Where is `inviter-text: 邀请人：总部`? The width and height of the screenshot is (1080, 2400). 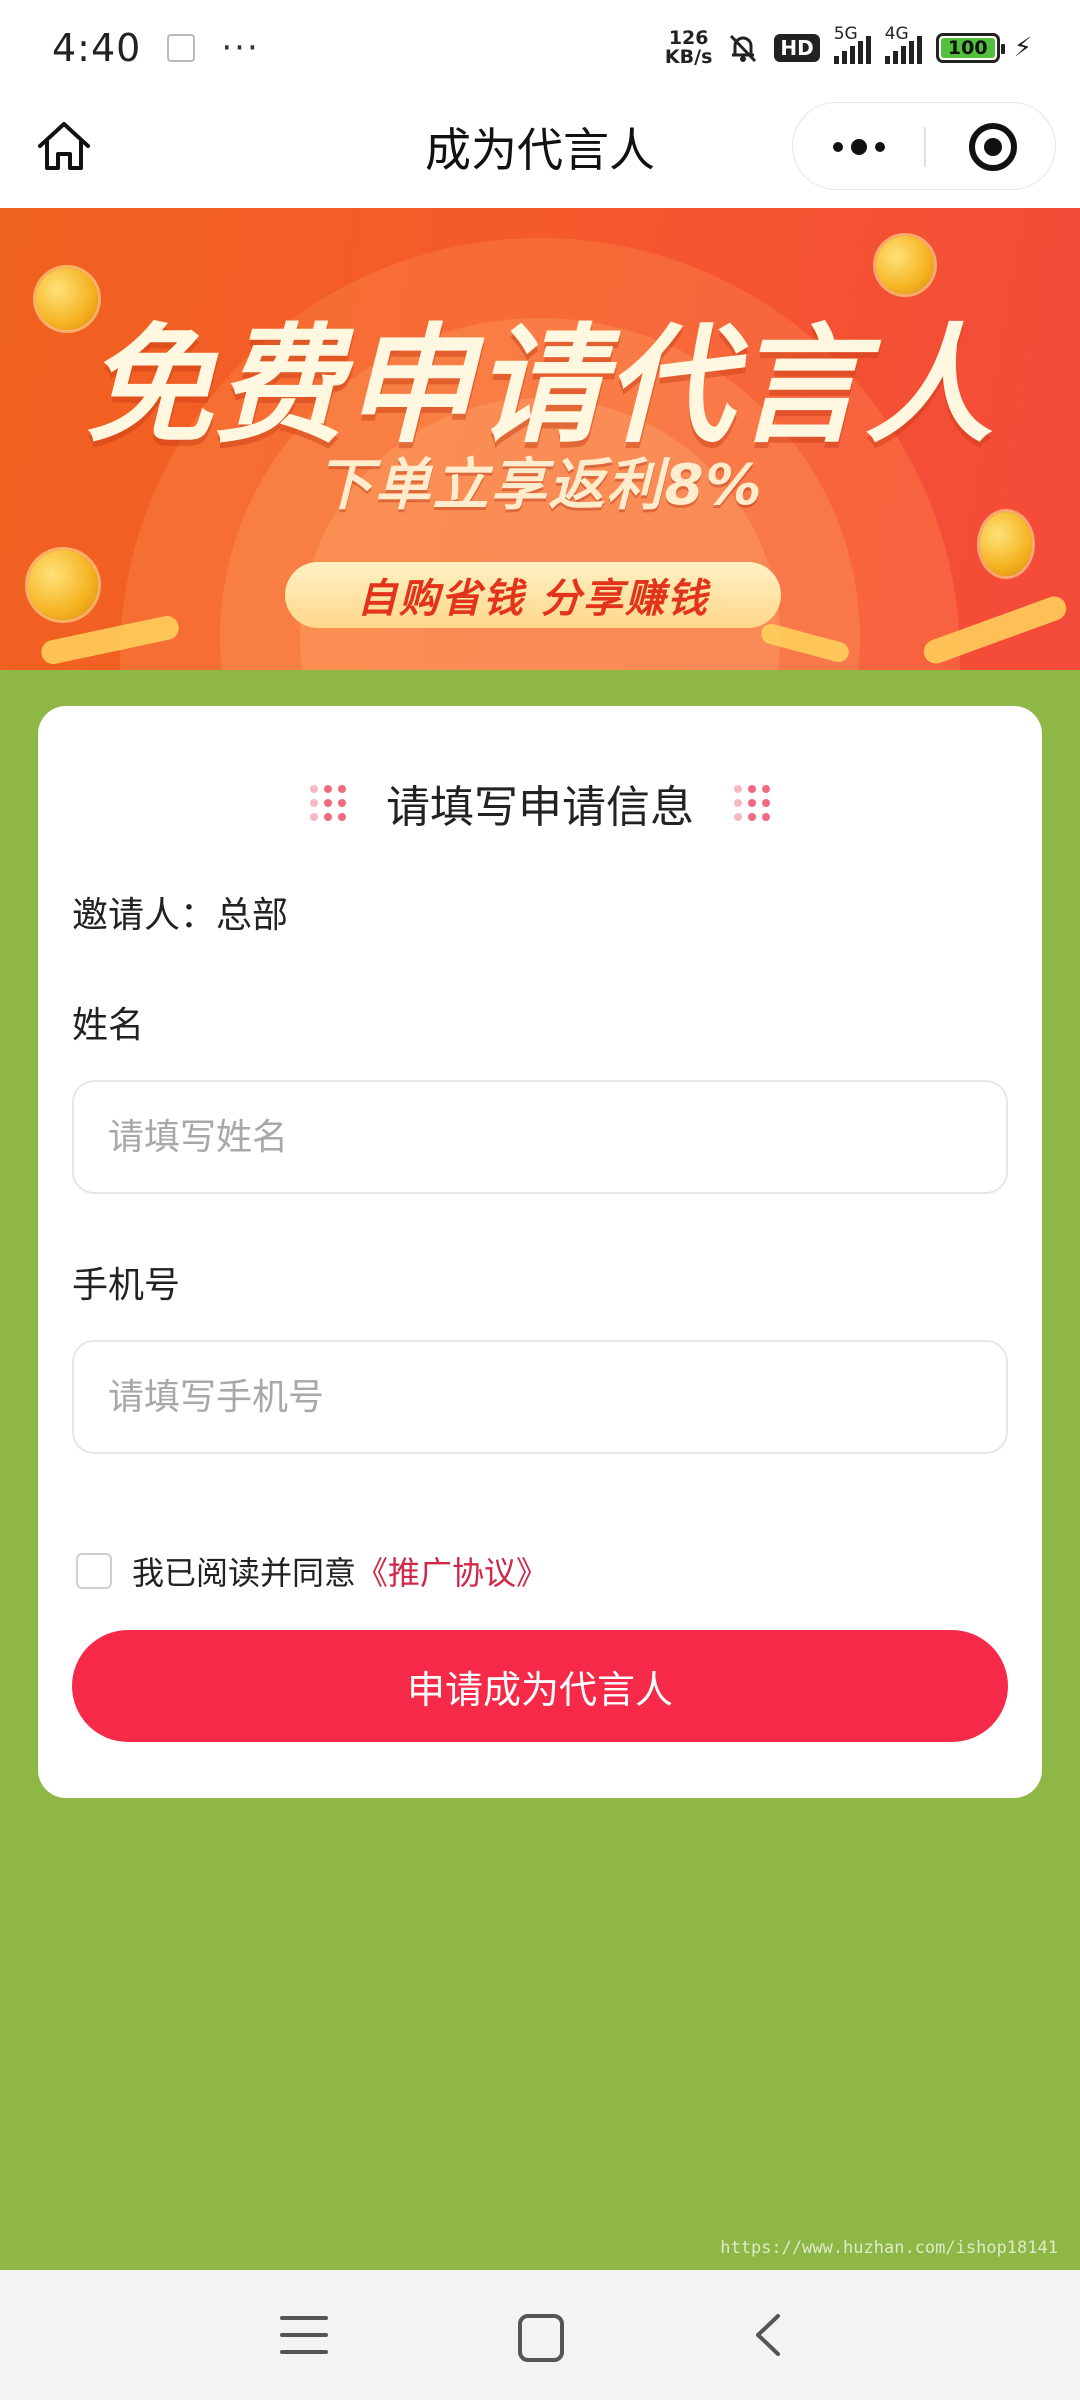
inviter-text: 邀请人：总部 is located at coordinates (180, 915).